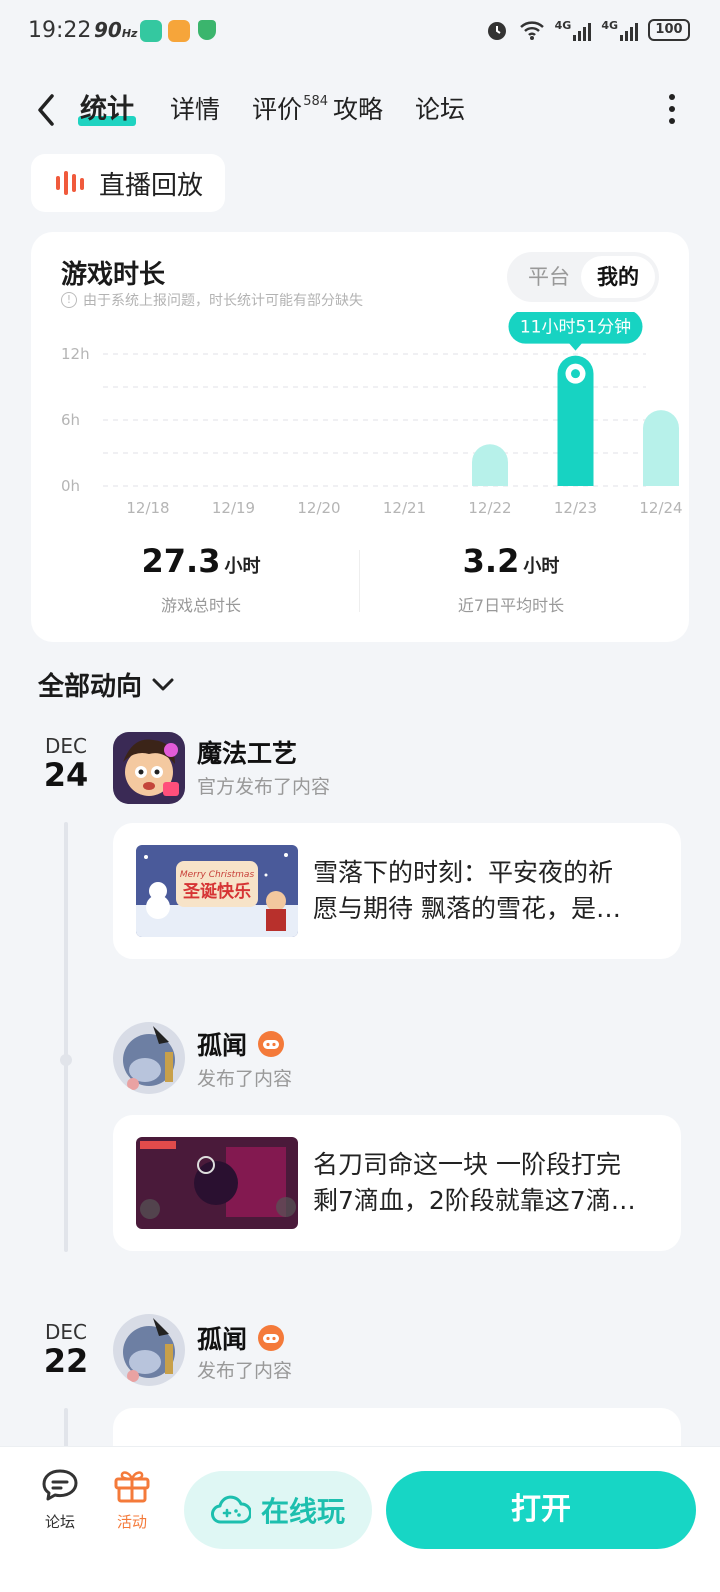 Image resolution: width=720 pixels, height=1592 pixels. Describe the element at coordinates (531, 30) in the screenshot. I see `wifi-icon` at that location.